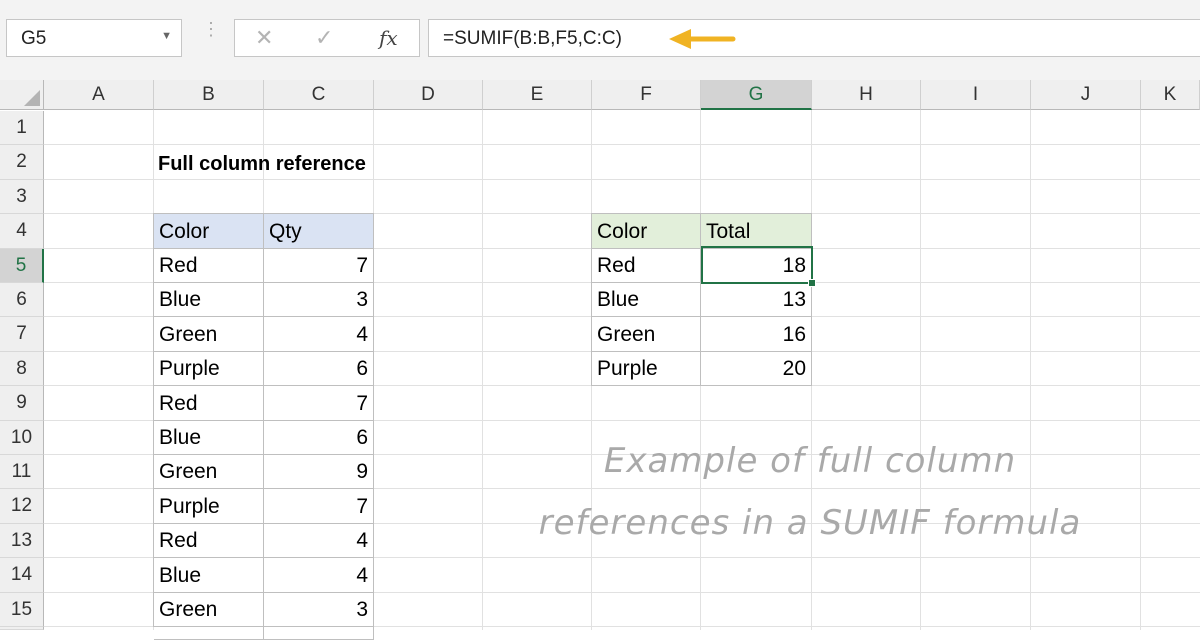 The height and width of the screenshot is (640, 1200). Describe the element at coordinates (428, 95) in the screenshot. I see `column-header-D: D` at that location.